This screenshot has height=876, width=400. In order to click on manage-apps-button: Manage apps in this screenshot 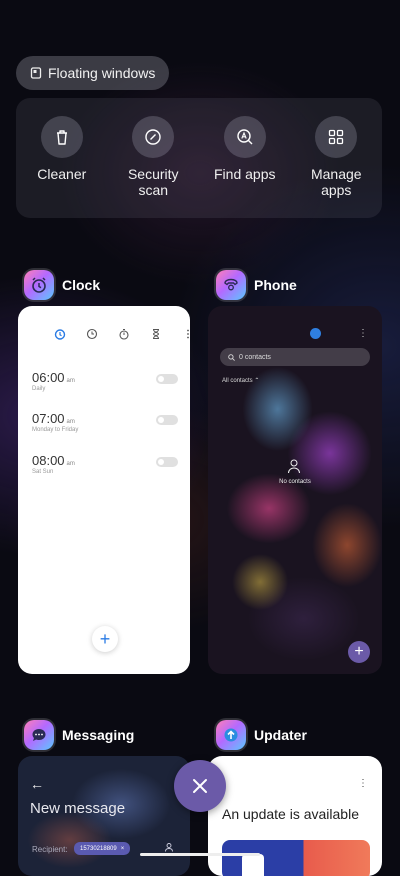, I will do `click(336, 167)`.